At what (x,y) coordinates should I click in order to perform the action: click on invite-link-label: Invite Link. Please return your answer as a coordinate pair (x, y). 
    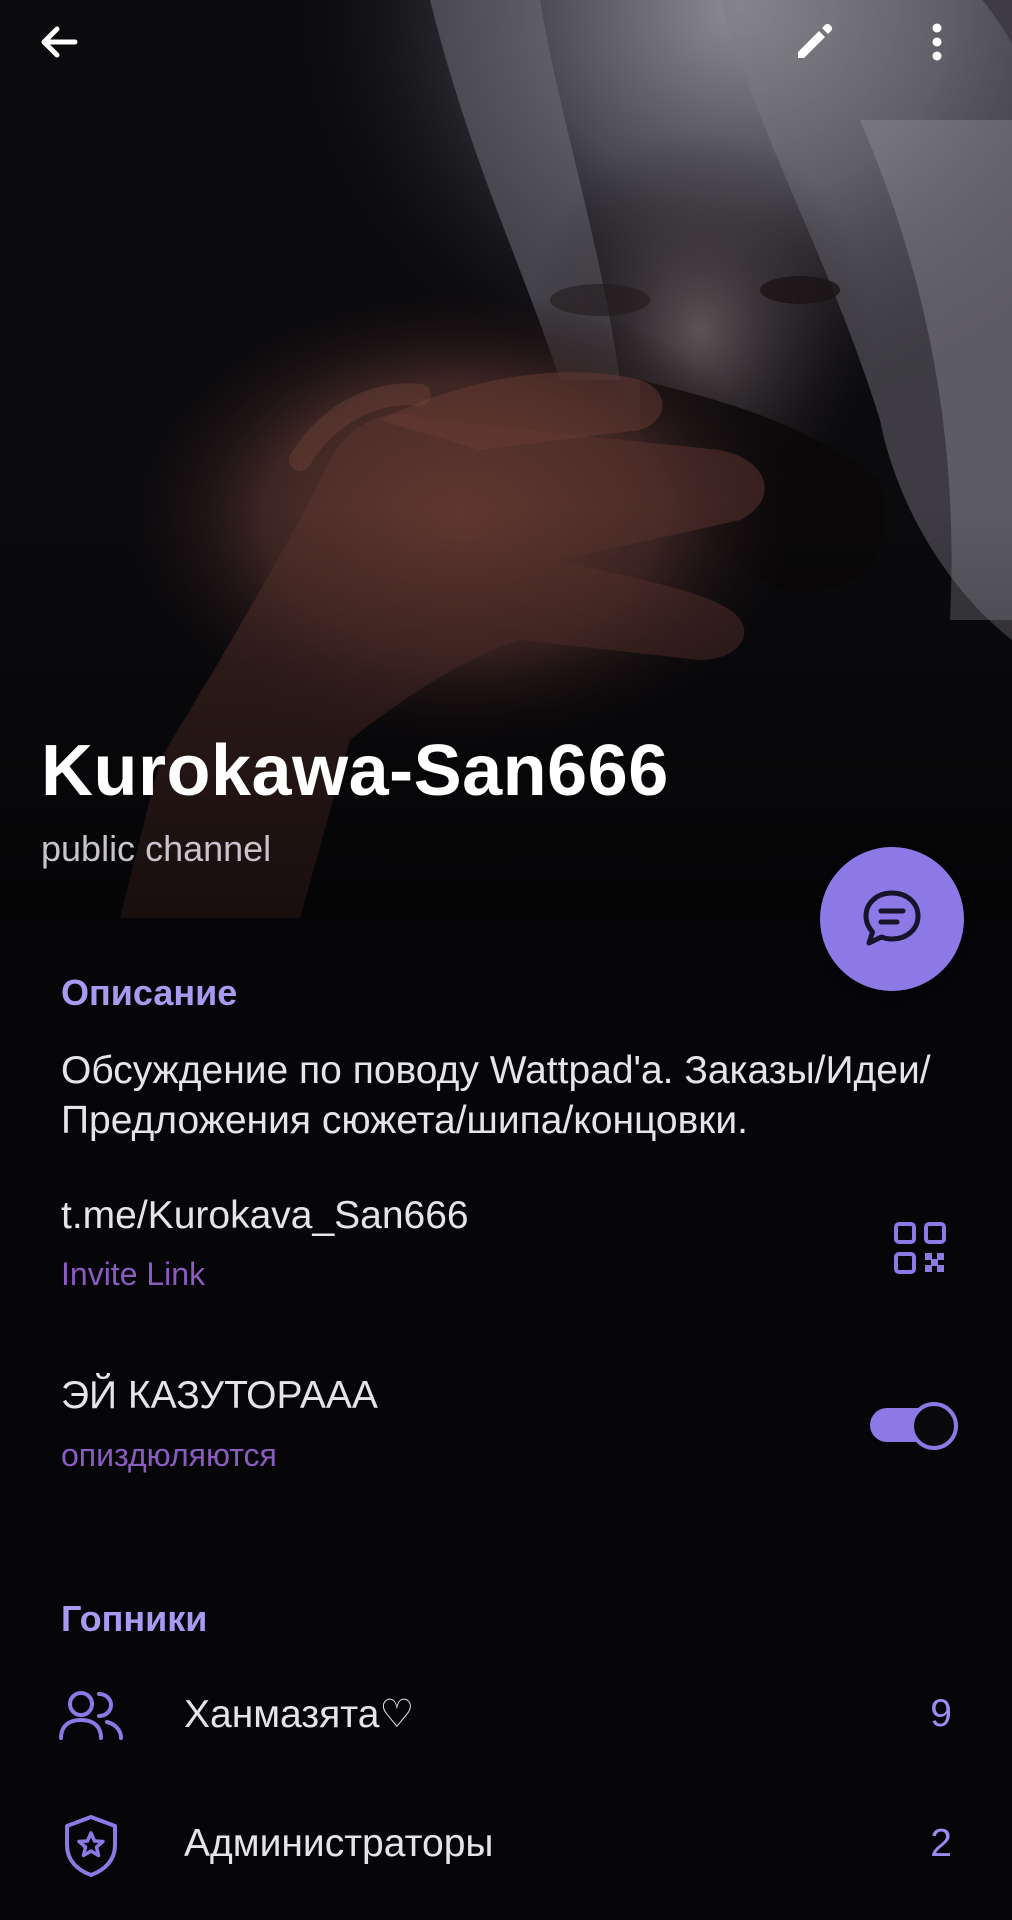
    Looking at the image, I should click on (133, 1274).